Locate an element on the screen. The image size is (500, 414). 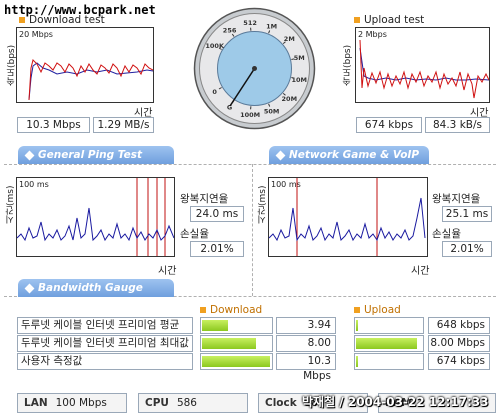
gauge-tick-label: 0 is located at coordinates (214, 92).